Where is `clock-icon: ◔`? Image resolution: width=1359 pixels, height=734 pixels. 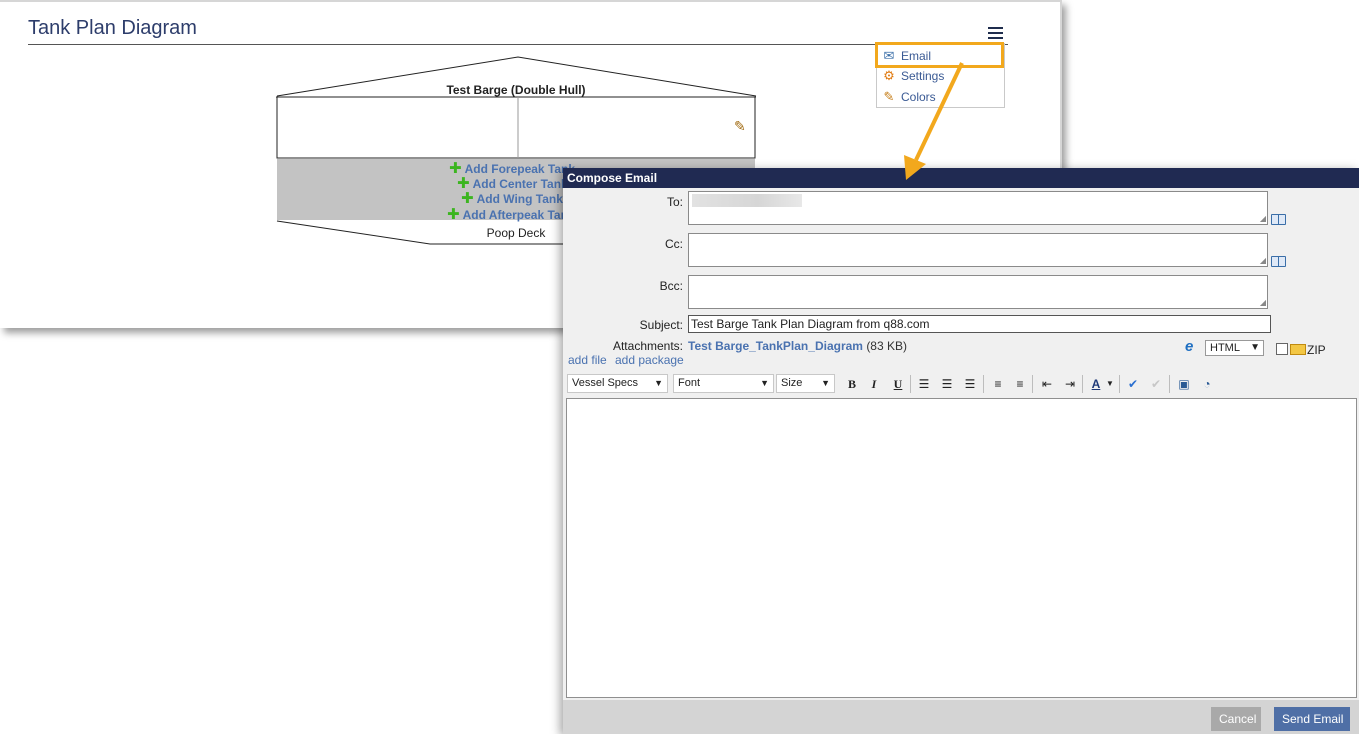
clock-icon: ◔ is located at coordinates (1207, 384).